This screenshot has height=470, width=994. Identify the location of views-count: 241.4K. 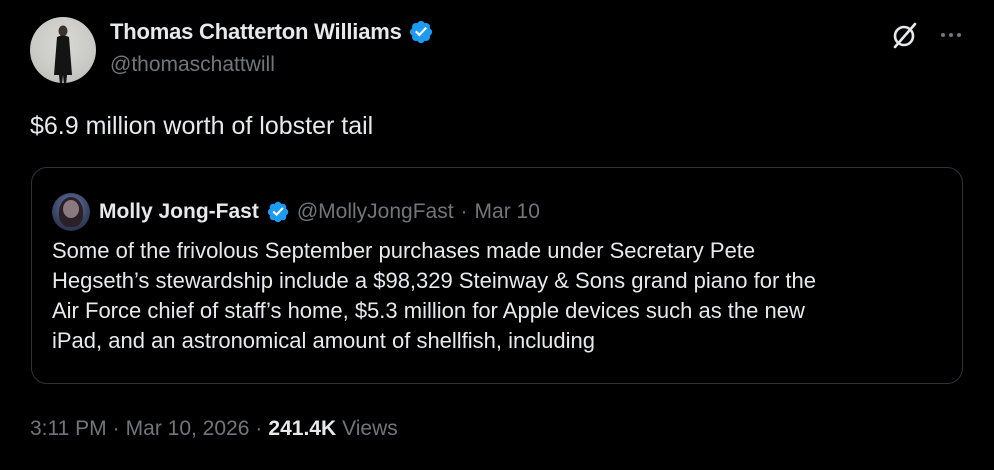
(302, 428).